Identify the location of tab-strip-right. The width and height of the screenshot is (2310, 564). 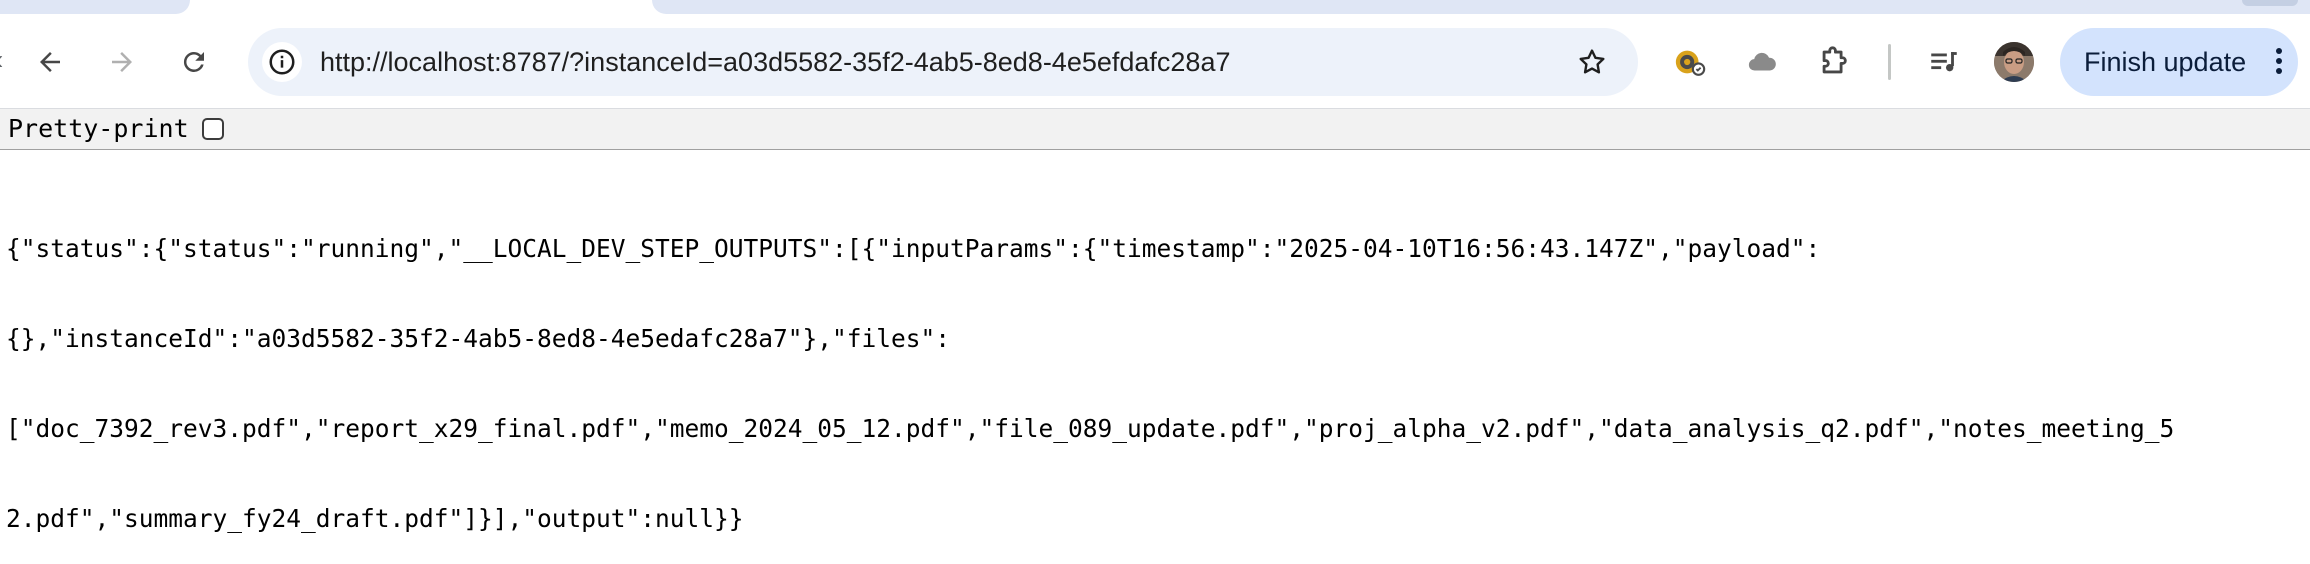
(1481, 7).